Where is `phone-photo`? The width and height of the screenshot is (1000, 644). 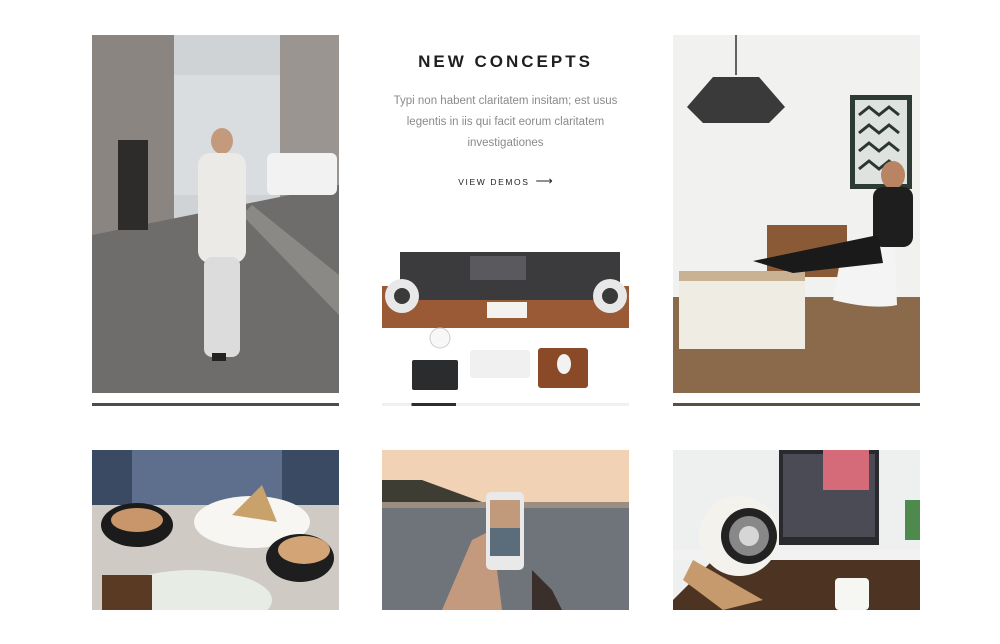 phone-photo is located at coordinates (505, 530).